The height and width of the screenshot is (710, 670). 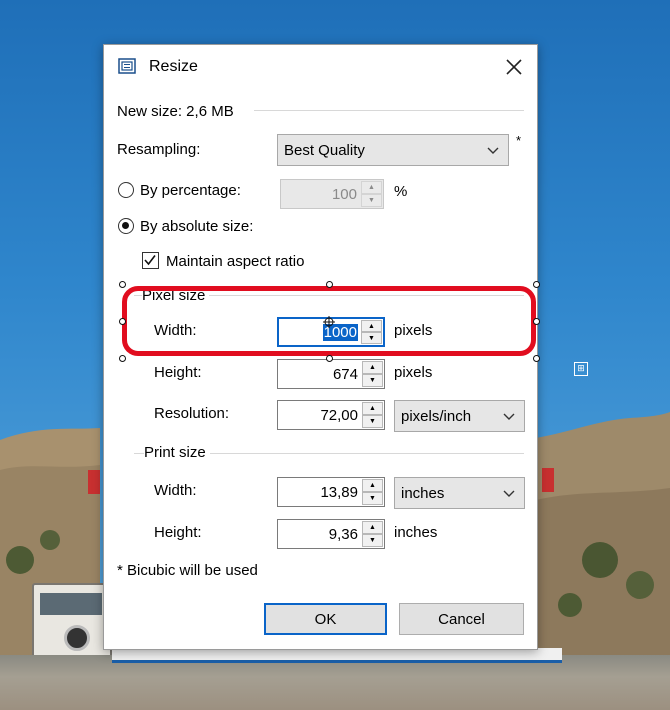 What do you see at coordinates (127, 66) in the screenshot?
I see `resize-icon` at bounding box center [127, 66].